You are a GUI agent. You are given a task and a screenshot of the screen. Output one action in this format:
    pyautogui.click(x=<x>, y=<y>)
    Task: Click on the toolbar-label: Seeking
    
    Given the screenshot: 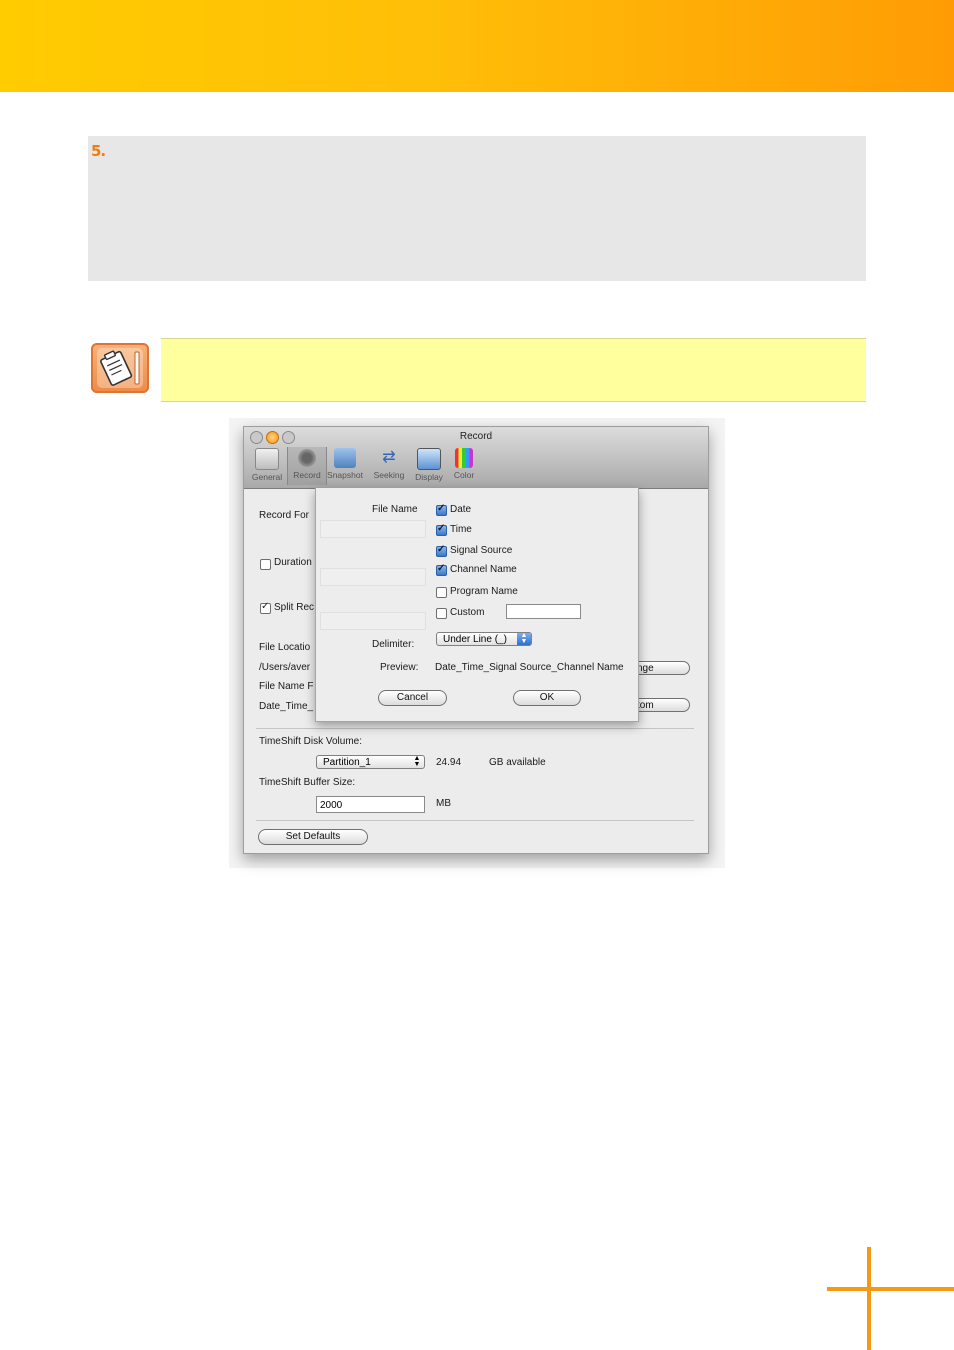 What is the action you would take?
    pyautogui.click(x=389, y=475)
    